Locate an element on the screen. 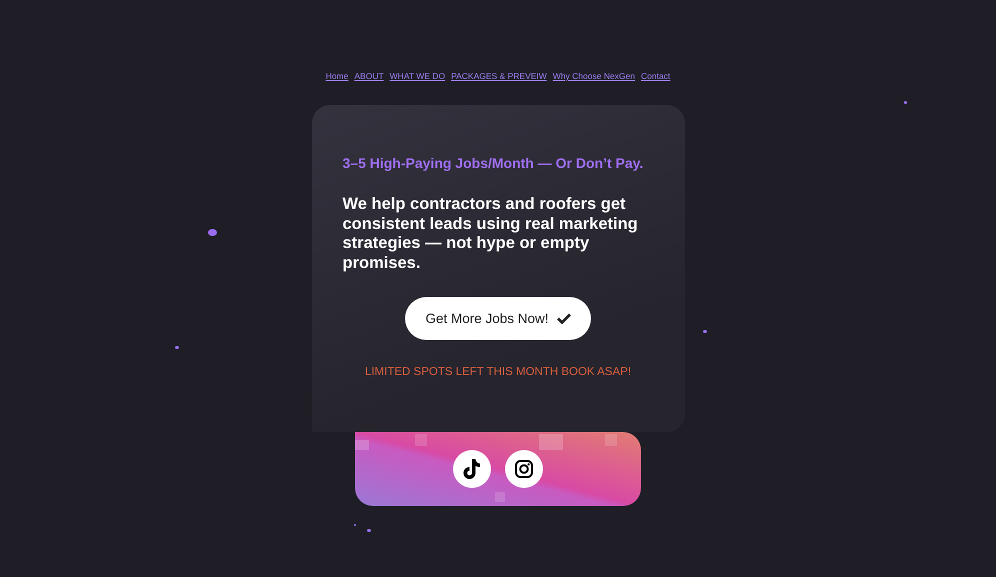  tagline: 3–5 High-Paying Jobs/Month — Or Don’t Pay. is located at coordinates (493, 163).